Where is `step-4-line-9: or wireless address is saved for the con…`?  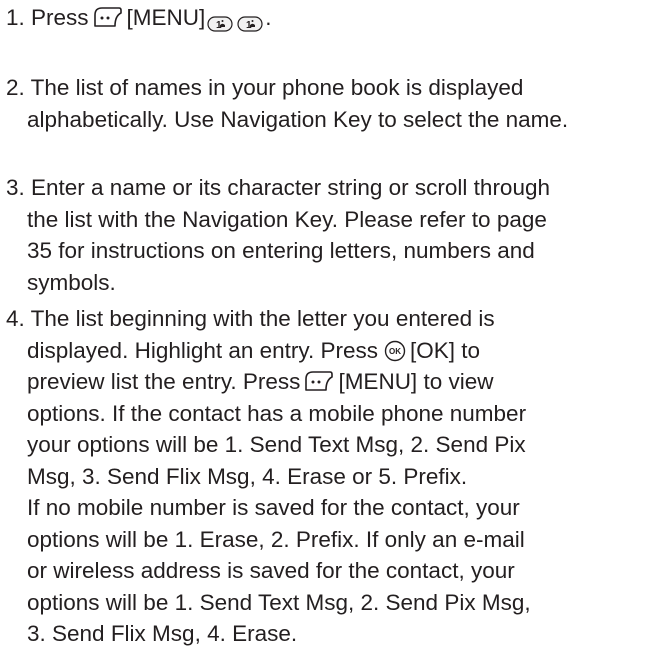 step-4-line-9: or wireless address is saved for the con… is located at coordinates (271, 570).